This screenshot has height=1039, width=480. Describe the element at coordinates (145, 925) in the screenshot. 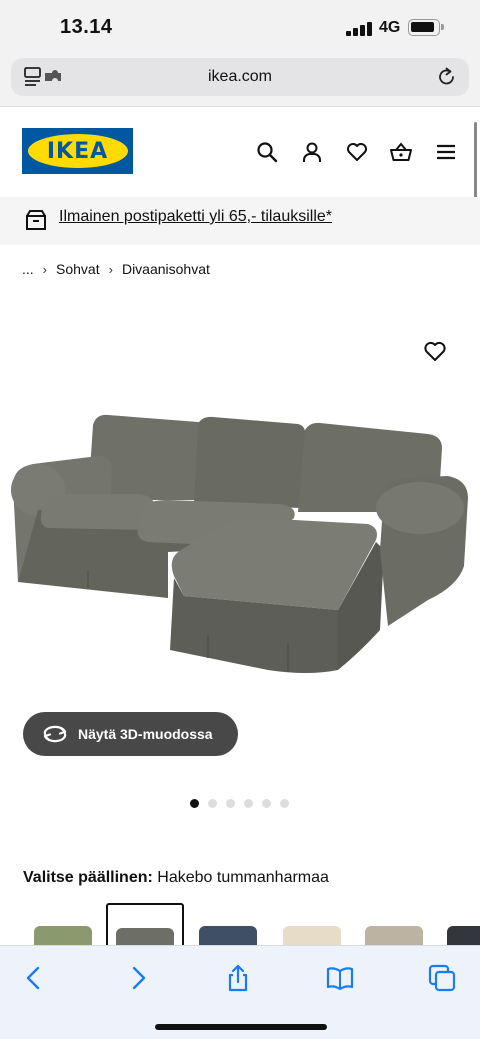

I see `cover-swatch-selected` at that location.